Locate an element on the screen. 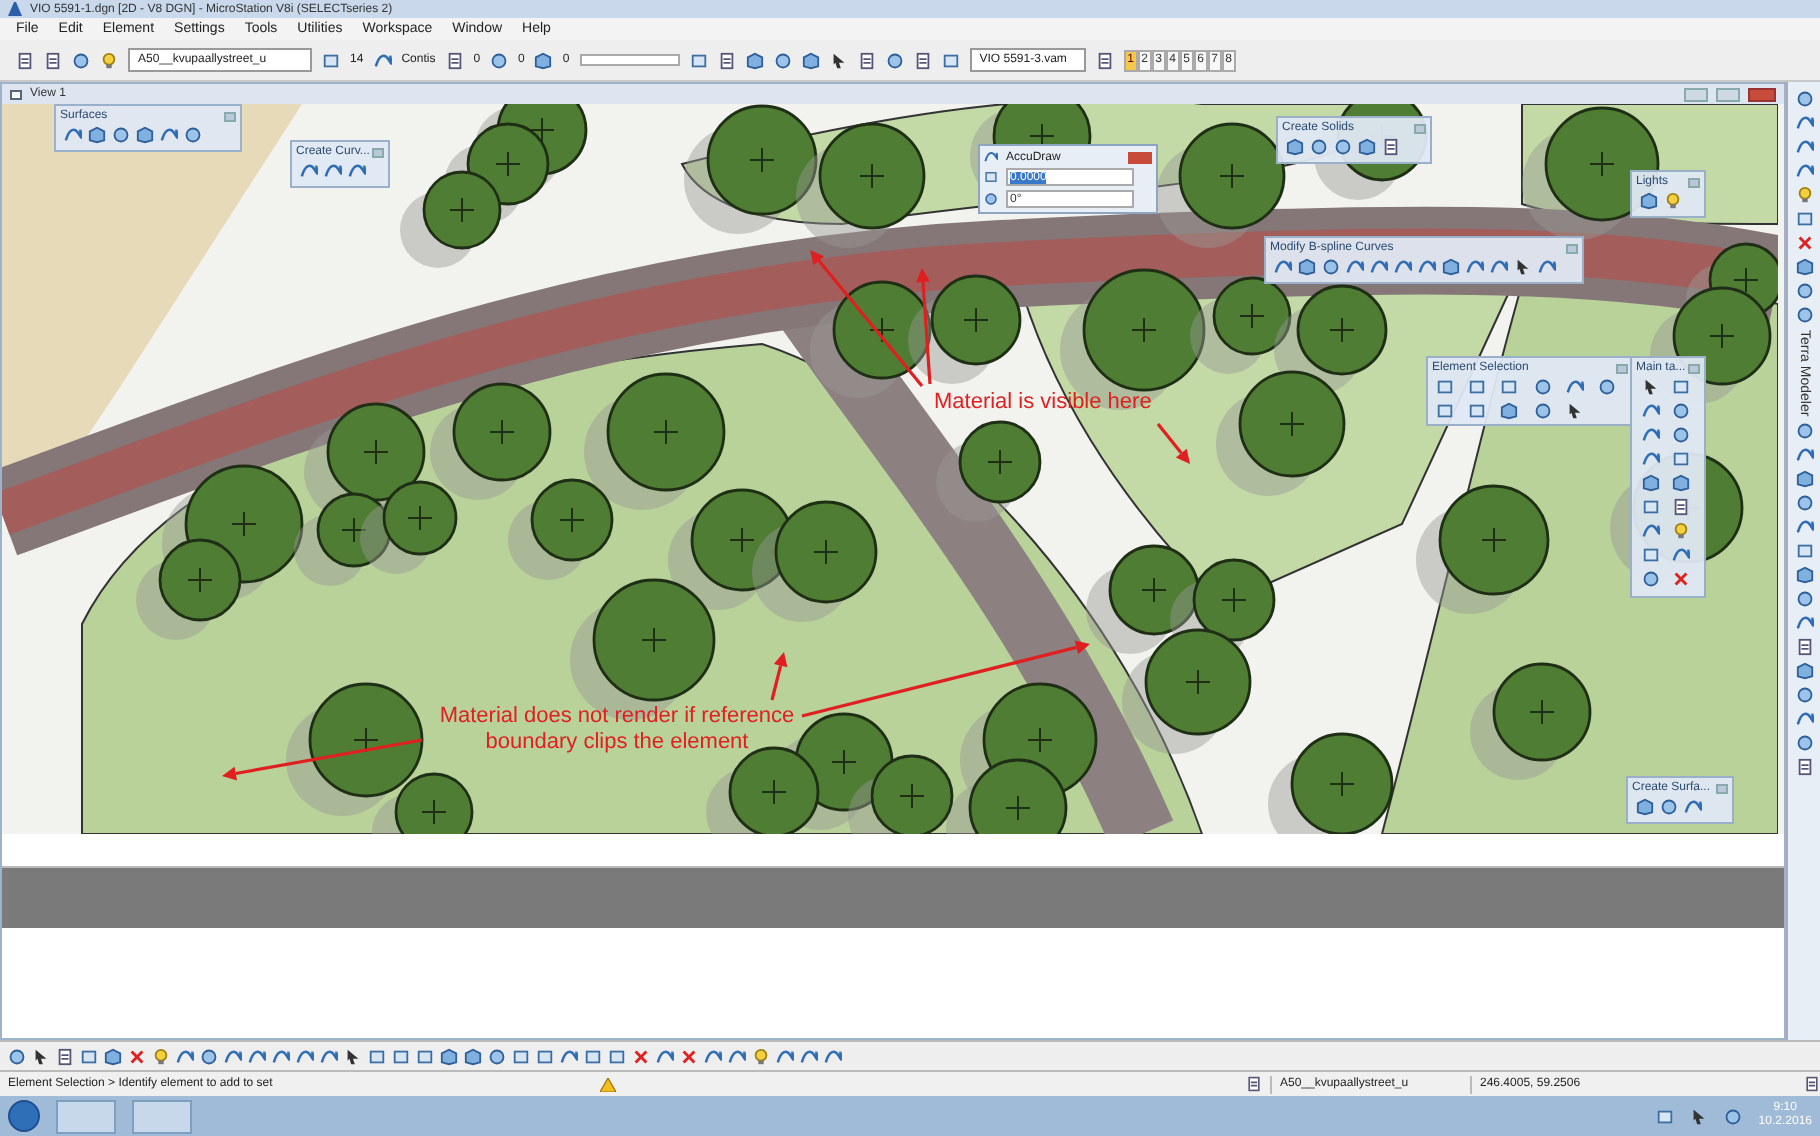 The height and width of the screenshot is (1136, 1820). start-button is located at coordinates (24, 1116).